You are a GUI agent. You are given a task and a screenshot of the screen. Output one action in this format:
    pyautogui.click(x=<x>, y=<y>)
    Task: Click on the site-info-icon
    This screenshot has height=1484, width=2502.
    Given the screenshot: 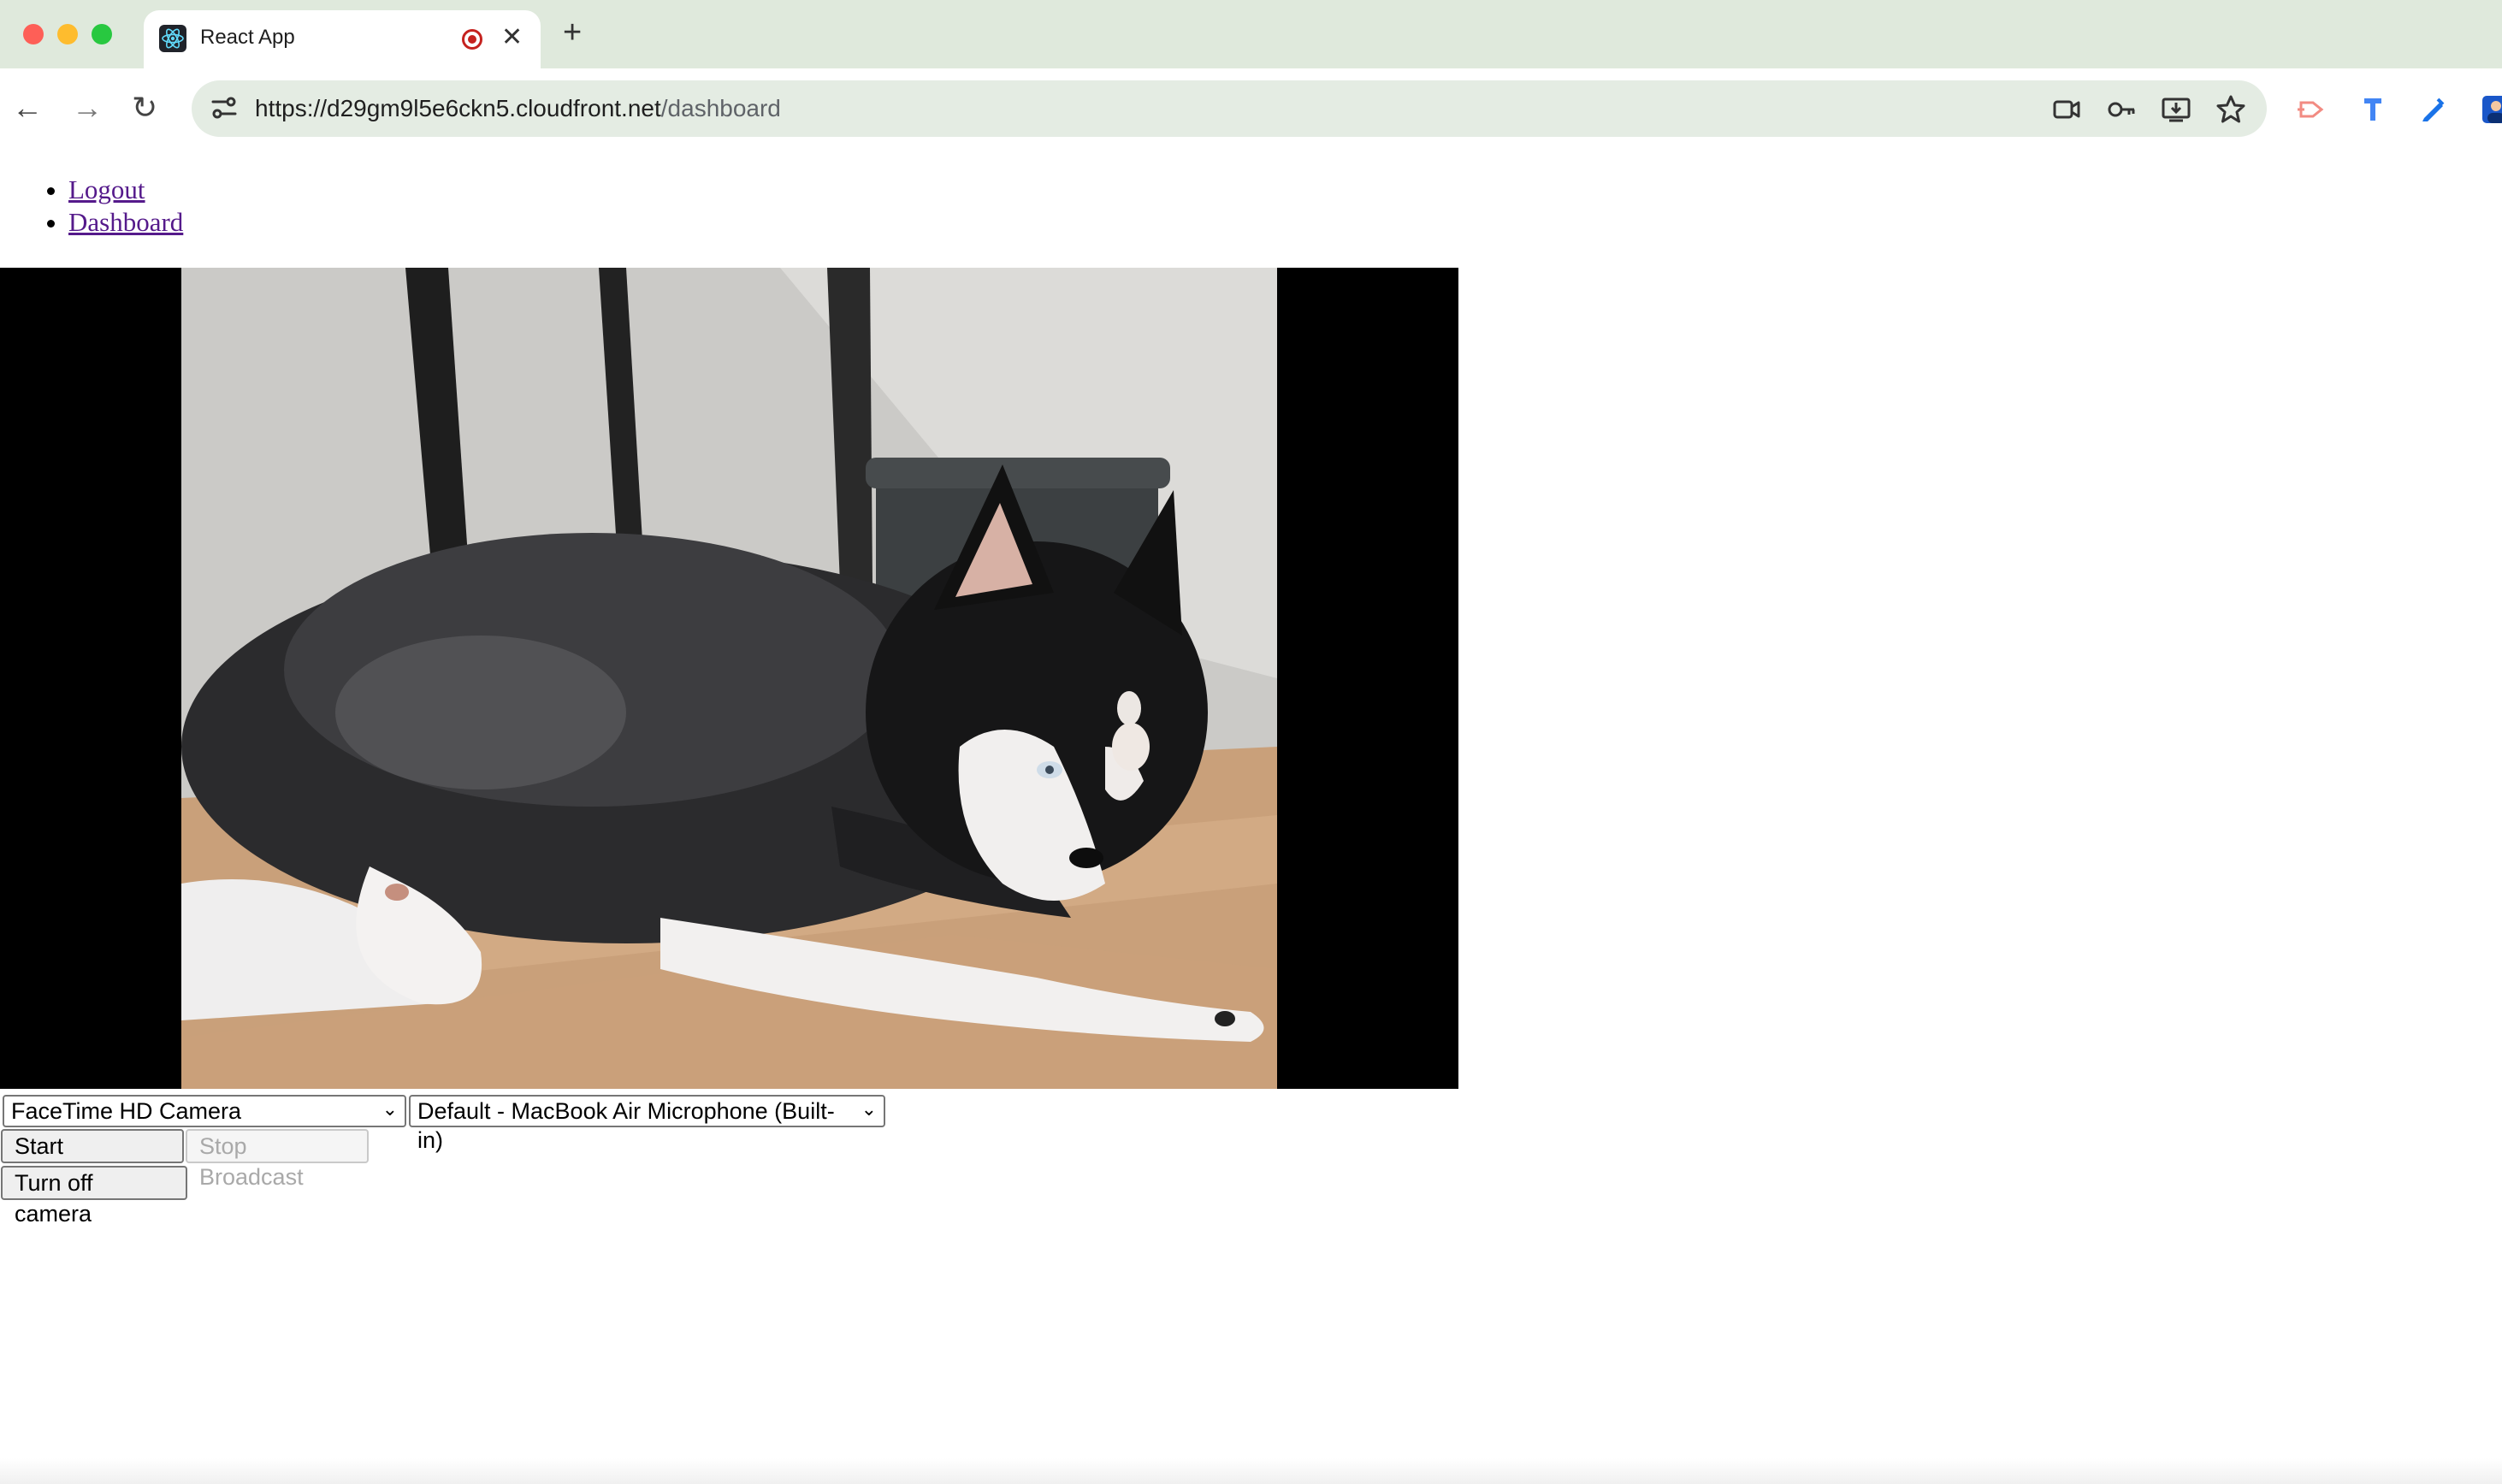 What is the action you would take?
    pyautogui.click(x=224, y=107)
    